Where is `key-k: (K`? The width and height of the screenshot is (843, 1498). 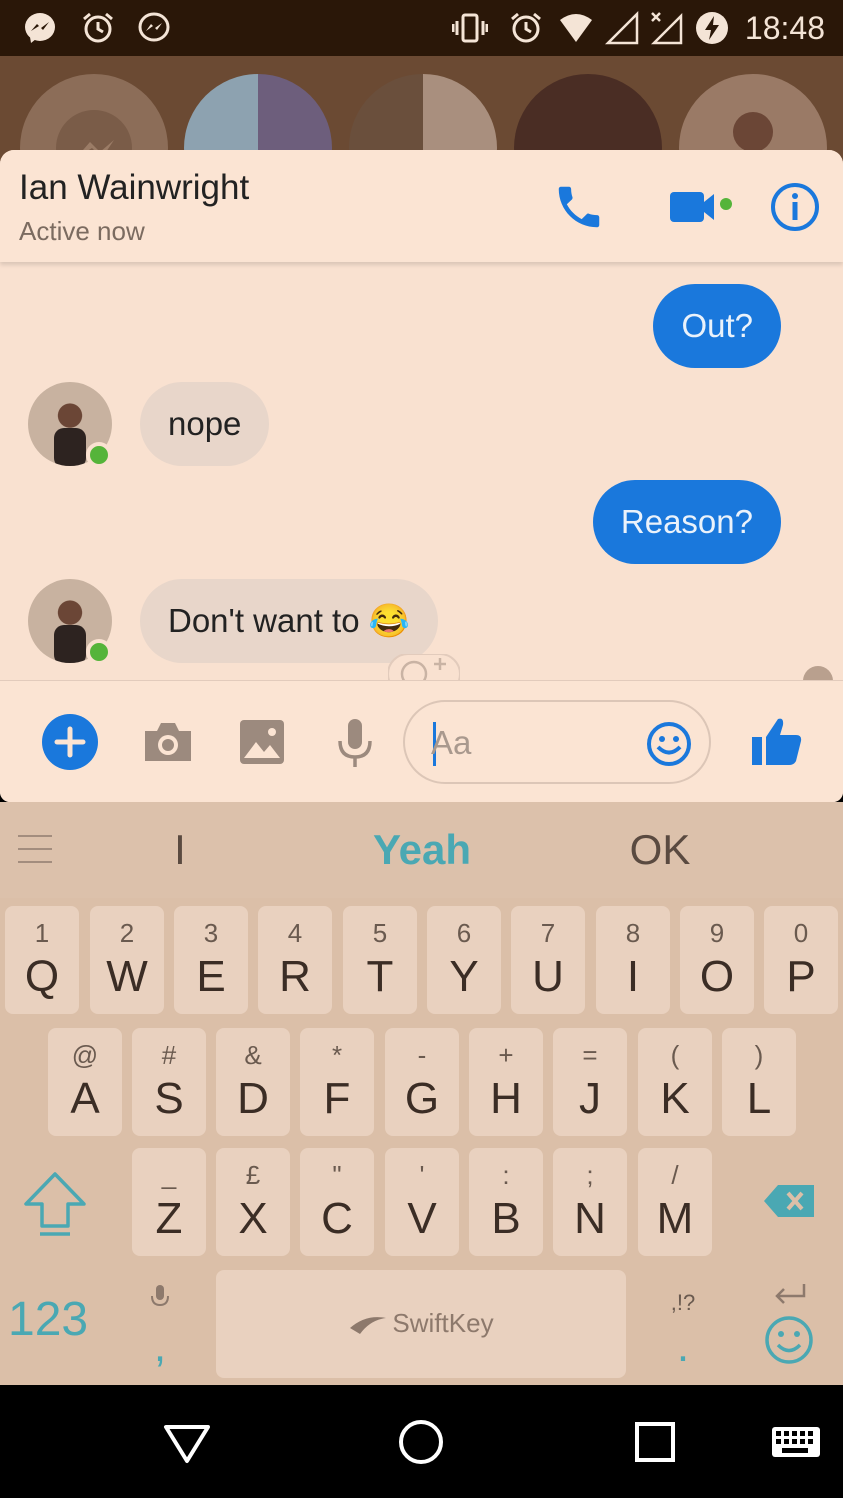 key-k: (K is located at coordinates (675, 1082).